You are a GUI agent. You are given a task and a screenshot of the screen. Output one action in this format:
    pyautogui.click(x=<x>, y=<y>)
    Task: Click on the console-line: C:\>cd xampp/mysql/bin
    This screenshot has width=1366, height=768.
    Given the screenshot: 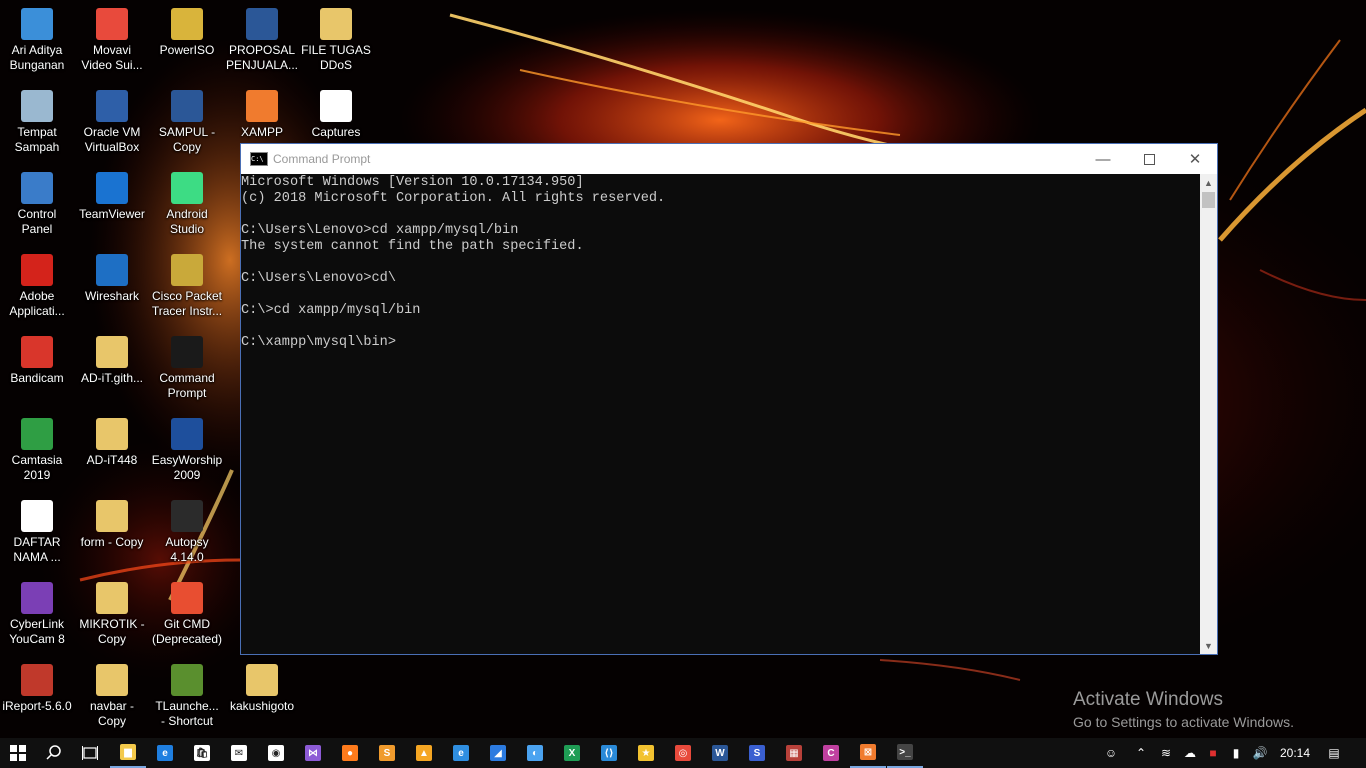 What is the action you would take?
    pyautogui.click(x=331, y=310)
    